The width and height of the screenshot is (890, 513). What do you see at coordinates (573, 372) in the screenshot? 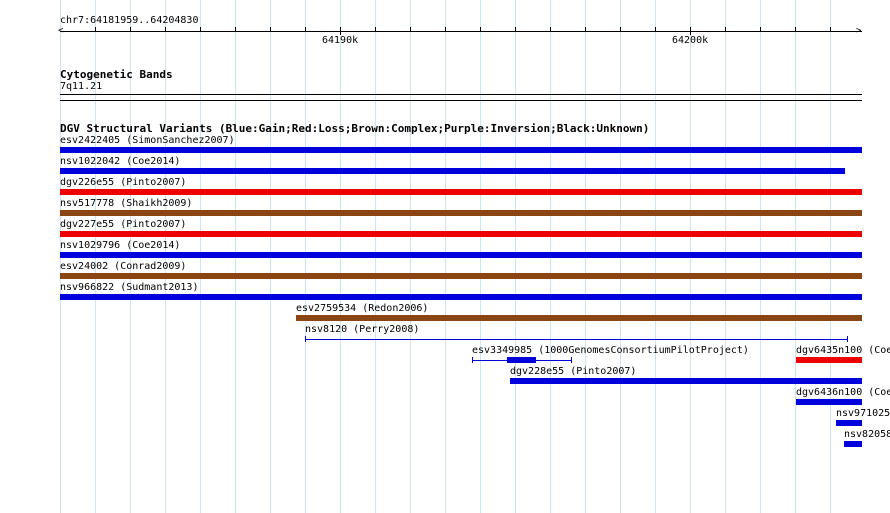
I see `dgv-feature-label: dgv228e55 (Pinto2007)` at bounding box center [573, 372].